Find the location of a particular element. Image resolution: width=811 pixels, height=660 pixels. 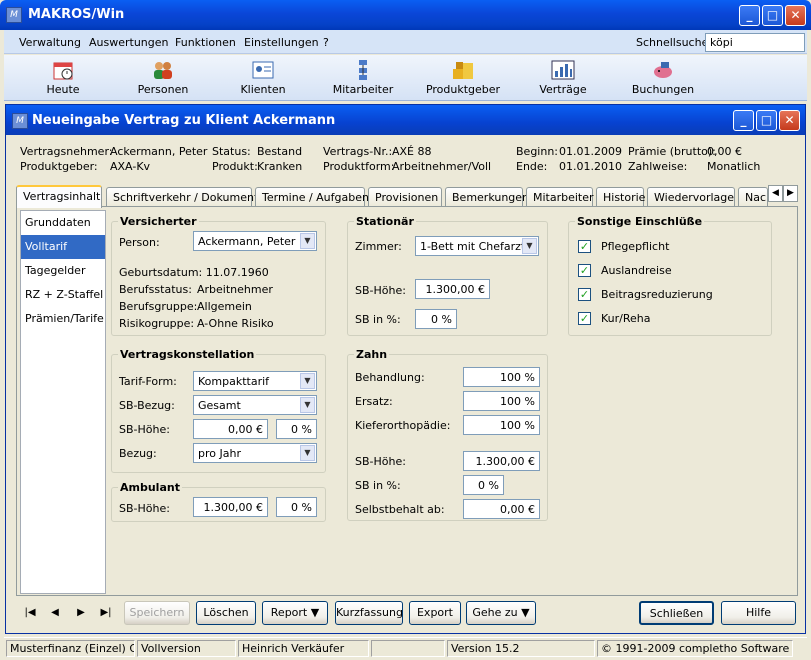

hilfe-button: Hilfe is located at coordinates (758, 613).